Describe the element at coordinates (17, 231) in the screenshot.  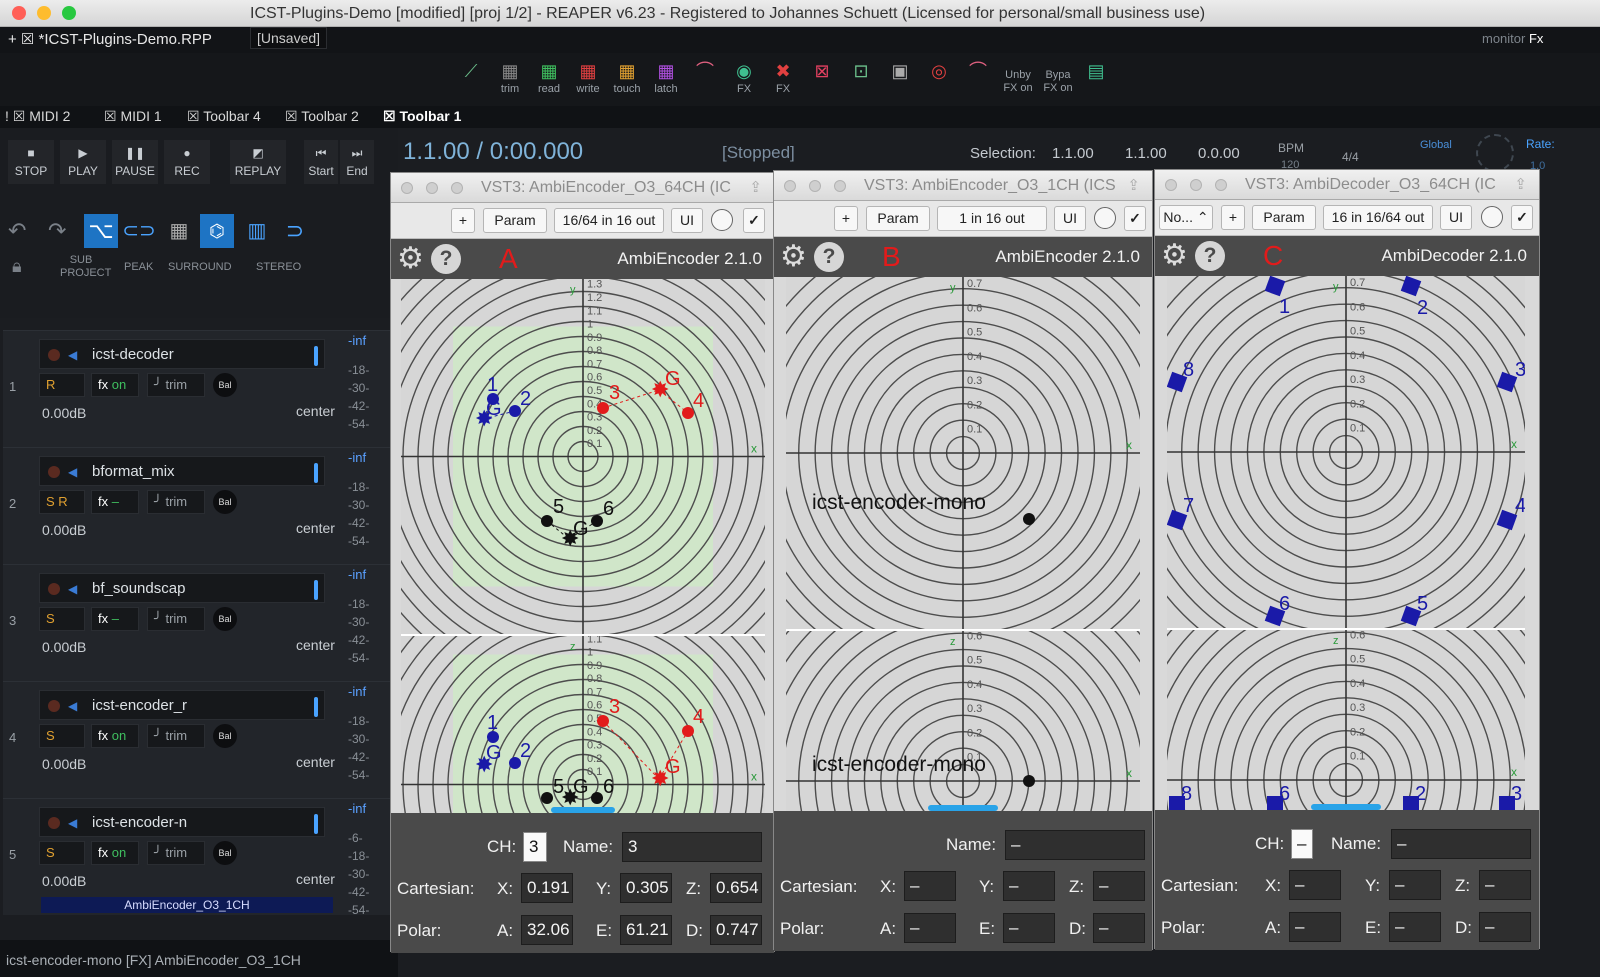
I see `undo-icon: ↶` at that location.